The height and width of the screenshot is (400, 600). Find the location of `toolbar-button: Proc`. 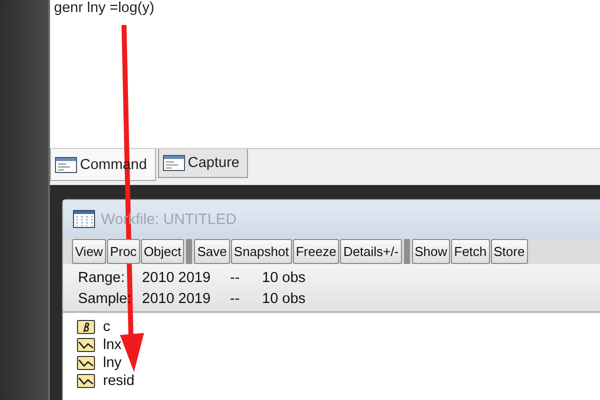

toolbar-button: Proc is located at coordinates (123, 251).